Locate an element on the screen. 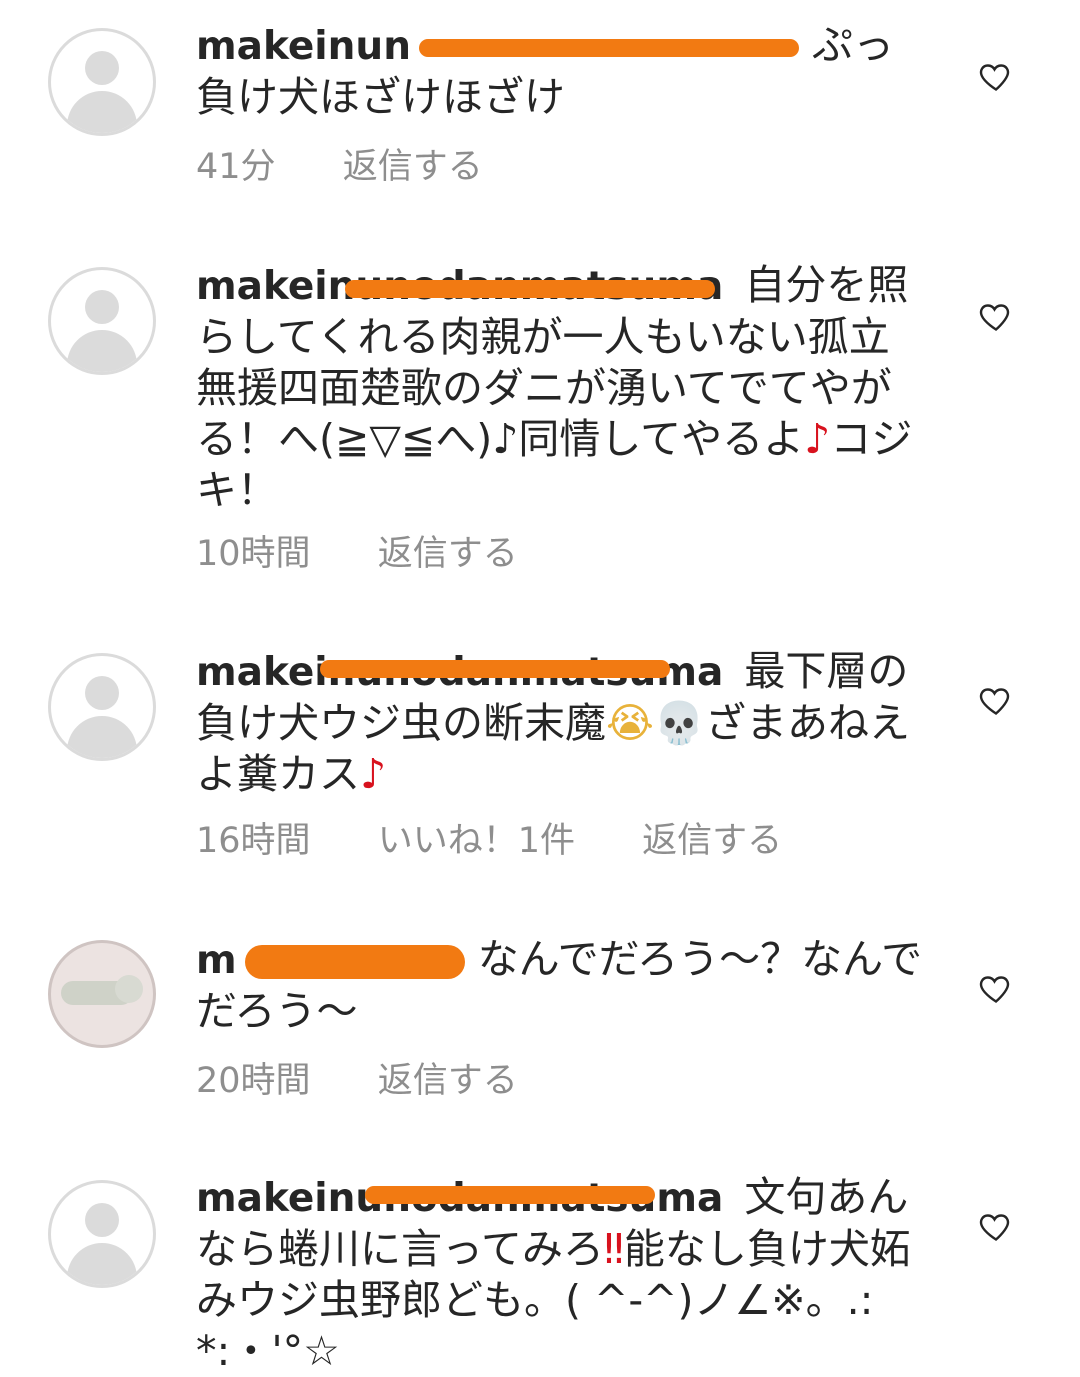 The image size is (1080, 1377). comment-time: 16時間 is located at coordinates (253, 841).